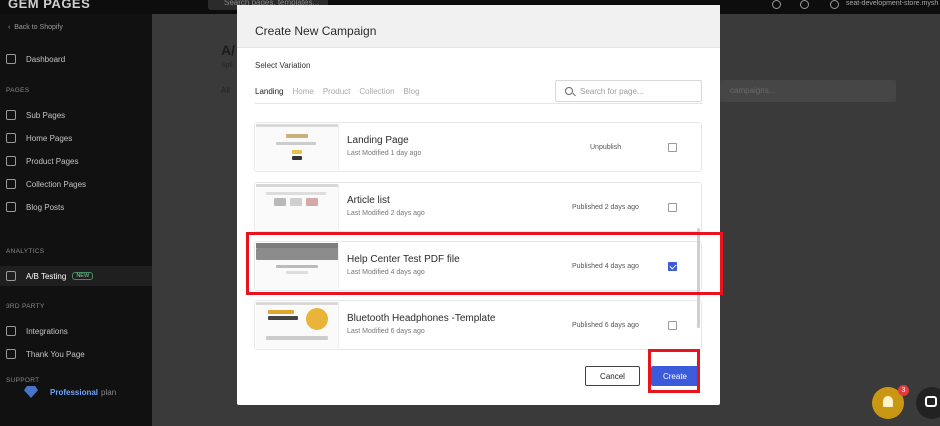 The height and width of the screenshot is (426, 940). What do you see at coordinates (11, 115) in the screenshot?
I see `file-icon` at bounding box center [11, 115].